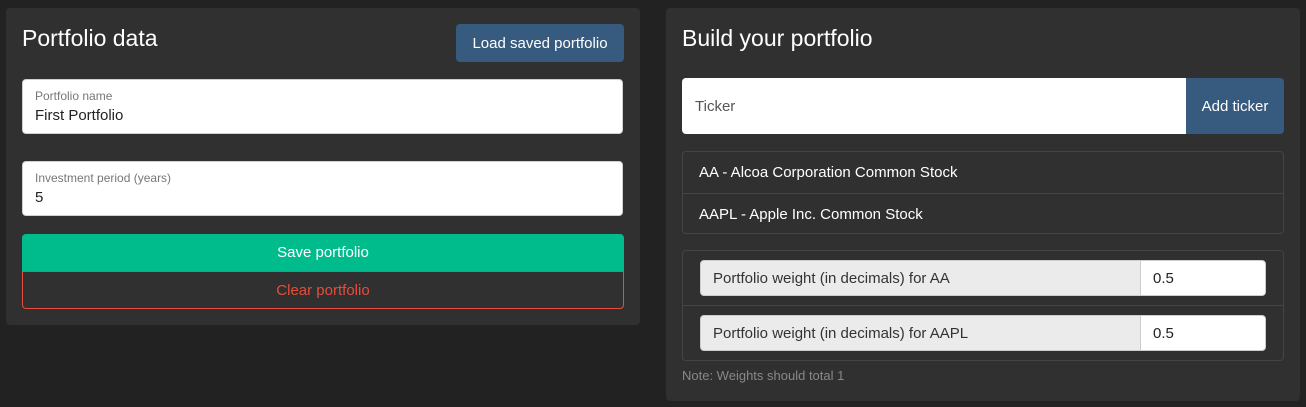  Describe the element at coordinates (79, 115) in the screenshot. I see `portfolio-name-value: First Portfolio` at that location.